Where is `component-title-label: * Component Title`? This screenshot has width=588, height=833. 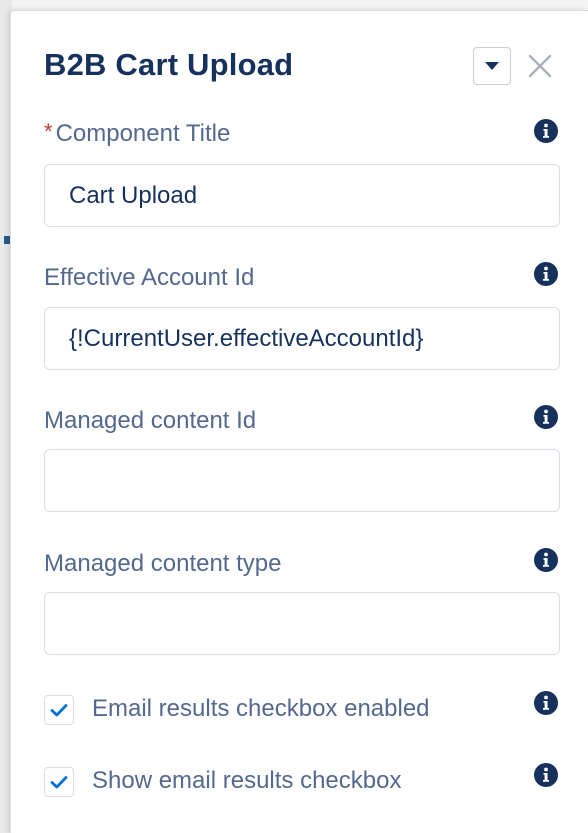 component-title-label: * Component Title is located at coordinates (137, 133).